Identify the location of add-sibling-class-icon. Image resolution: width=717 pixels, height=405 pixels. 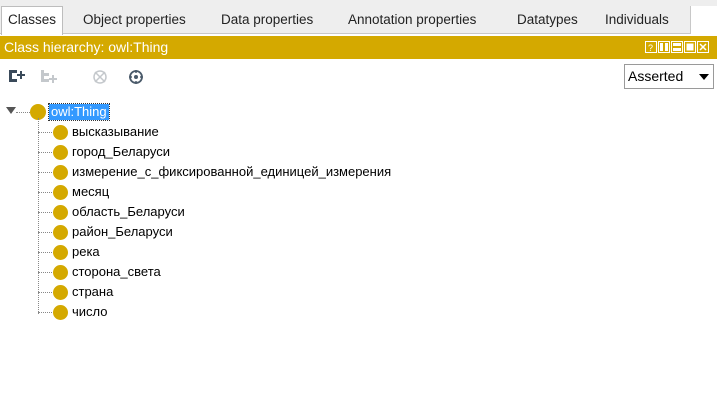
(49, 77).